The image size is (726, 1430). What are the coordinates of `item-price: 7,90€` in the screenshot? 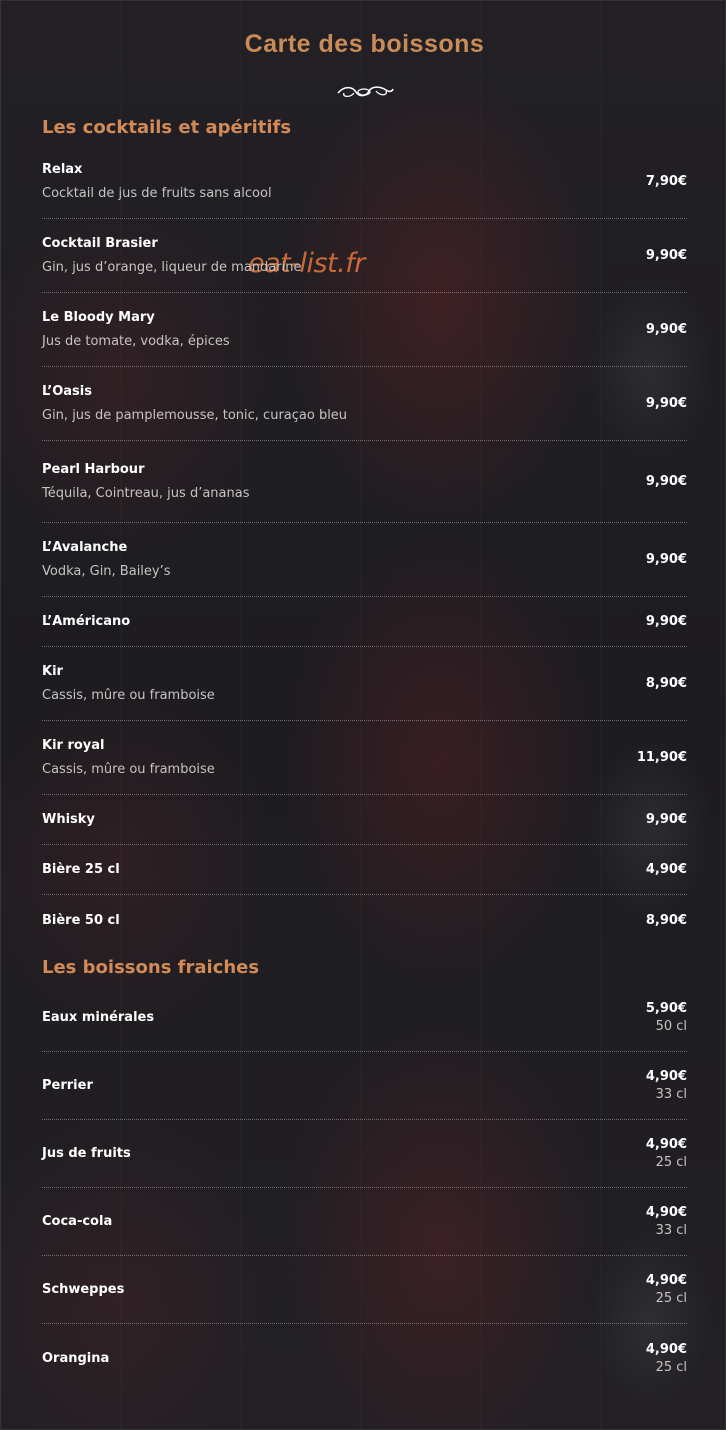 It's located at (666, 181).